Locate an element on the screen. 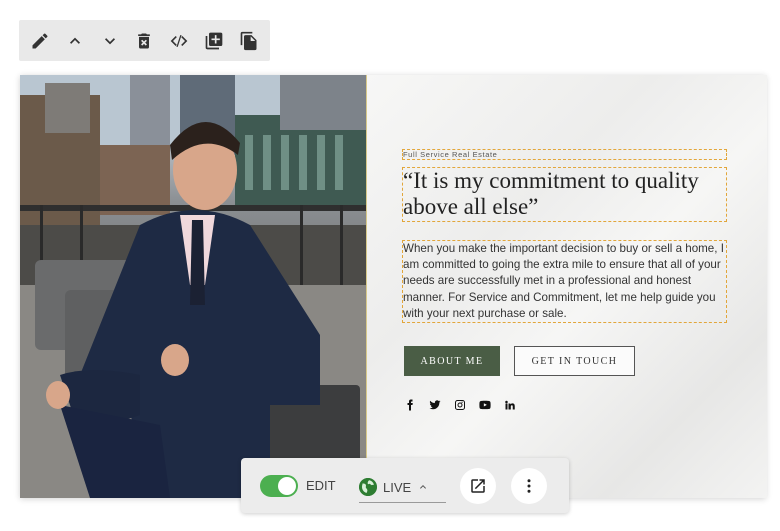 The image size is (780, 531). linkedin-icon is located at coordinates (510, 405).